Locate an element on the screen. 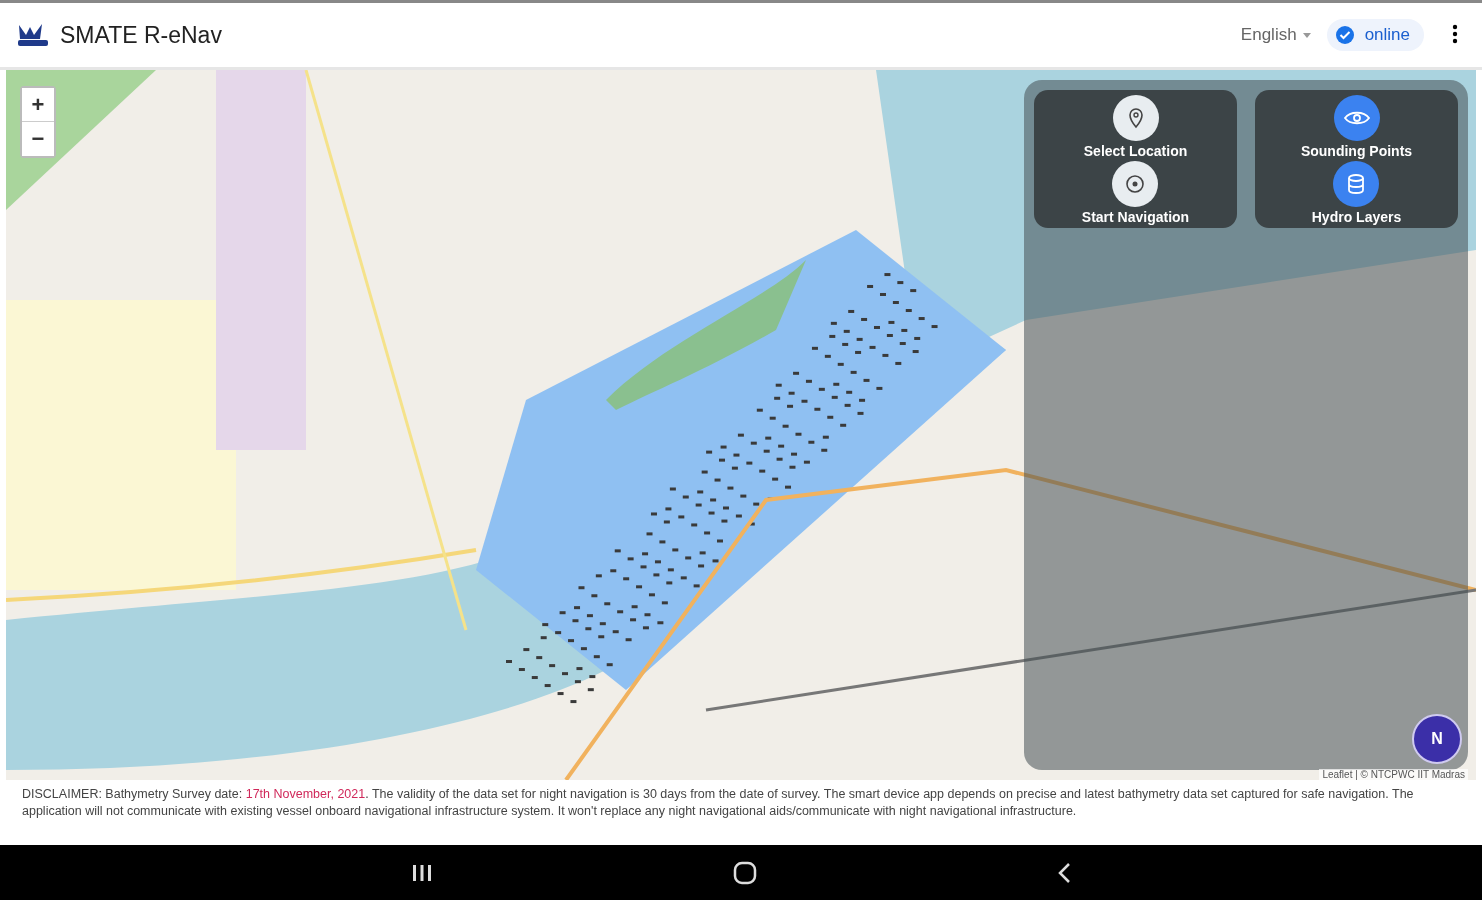  map-attribution: Leaflet | © NTCPWC IIT Madras is located at coordinates (1393, 774).